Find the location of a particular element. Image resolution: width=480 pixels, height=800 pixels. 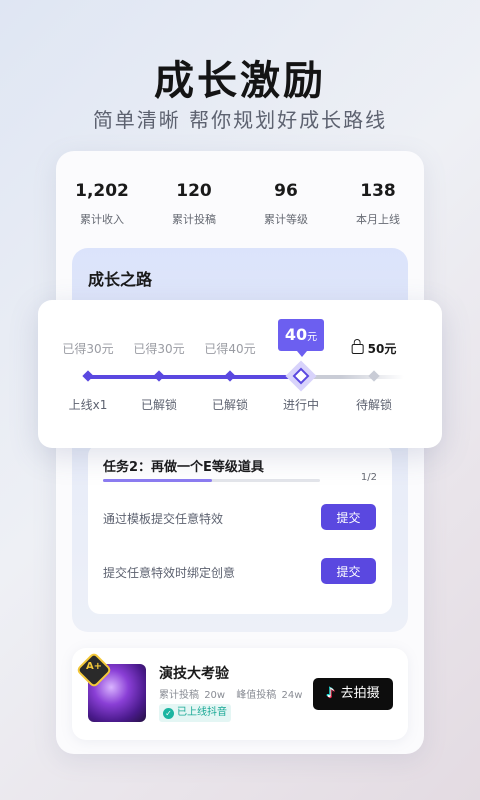

stat-value: 1,202 is located at coordinates (102, 191).